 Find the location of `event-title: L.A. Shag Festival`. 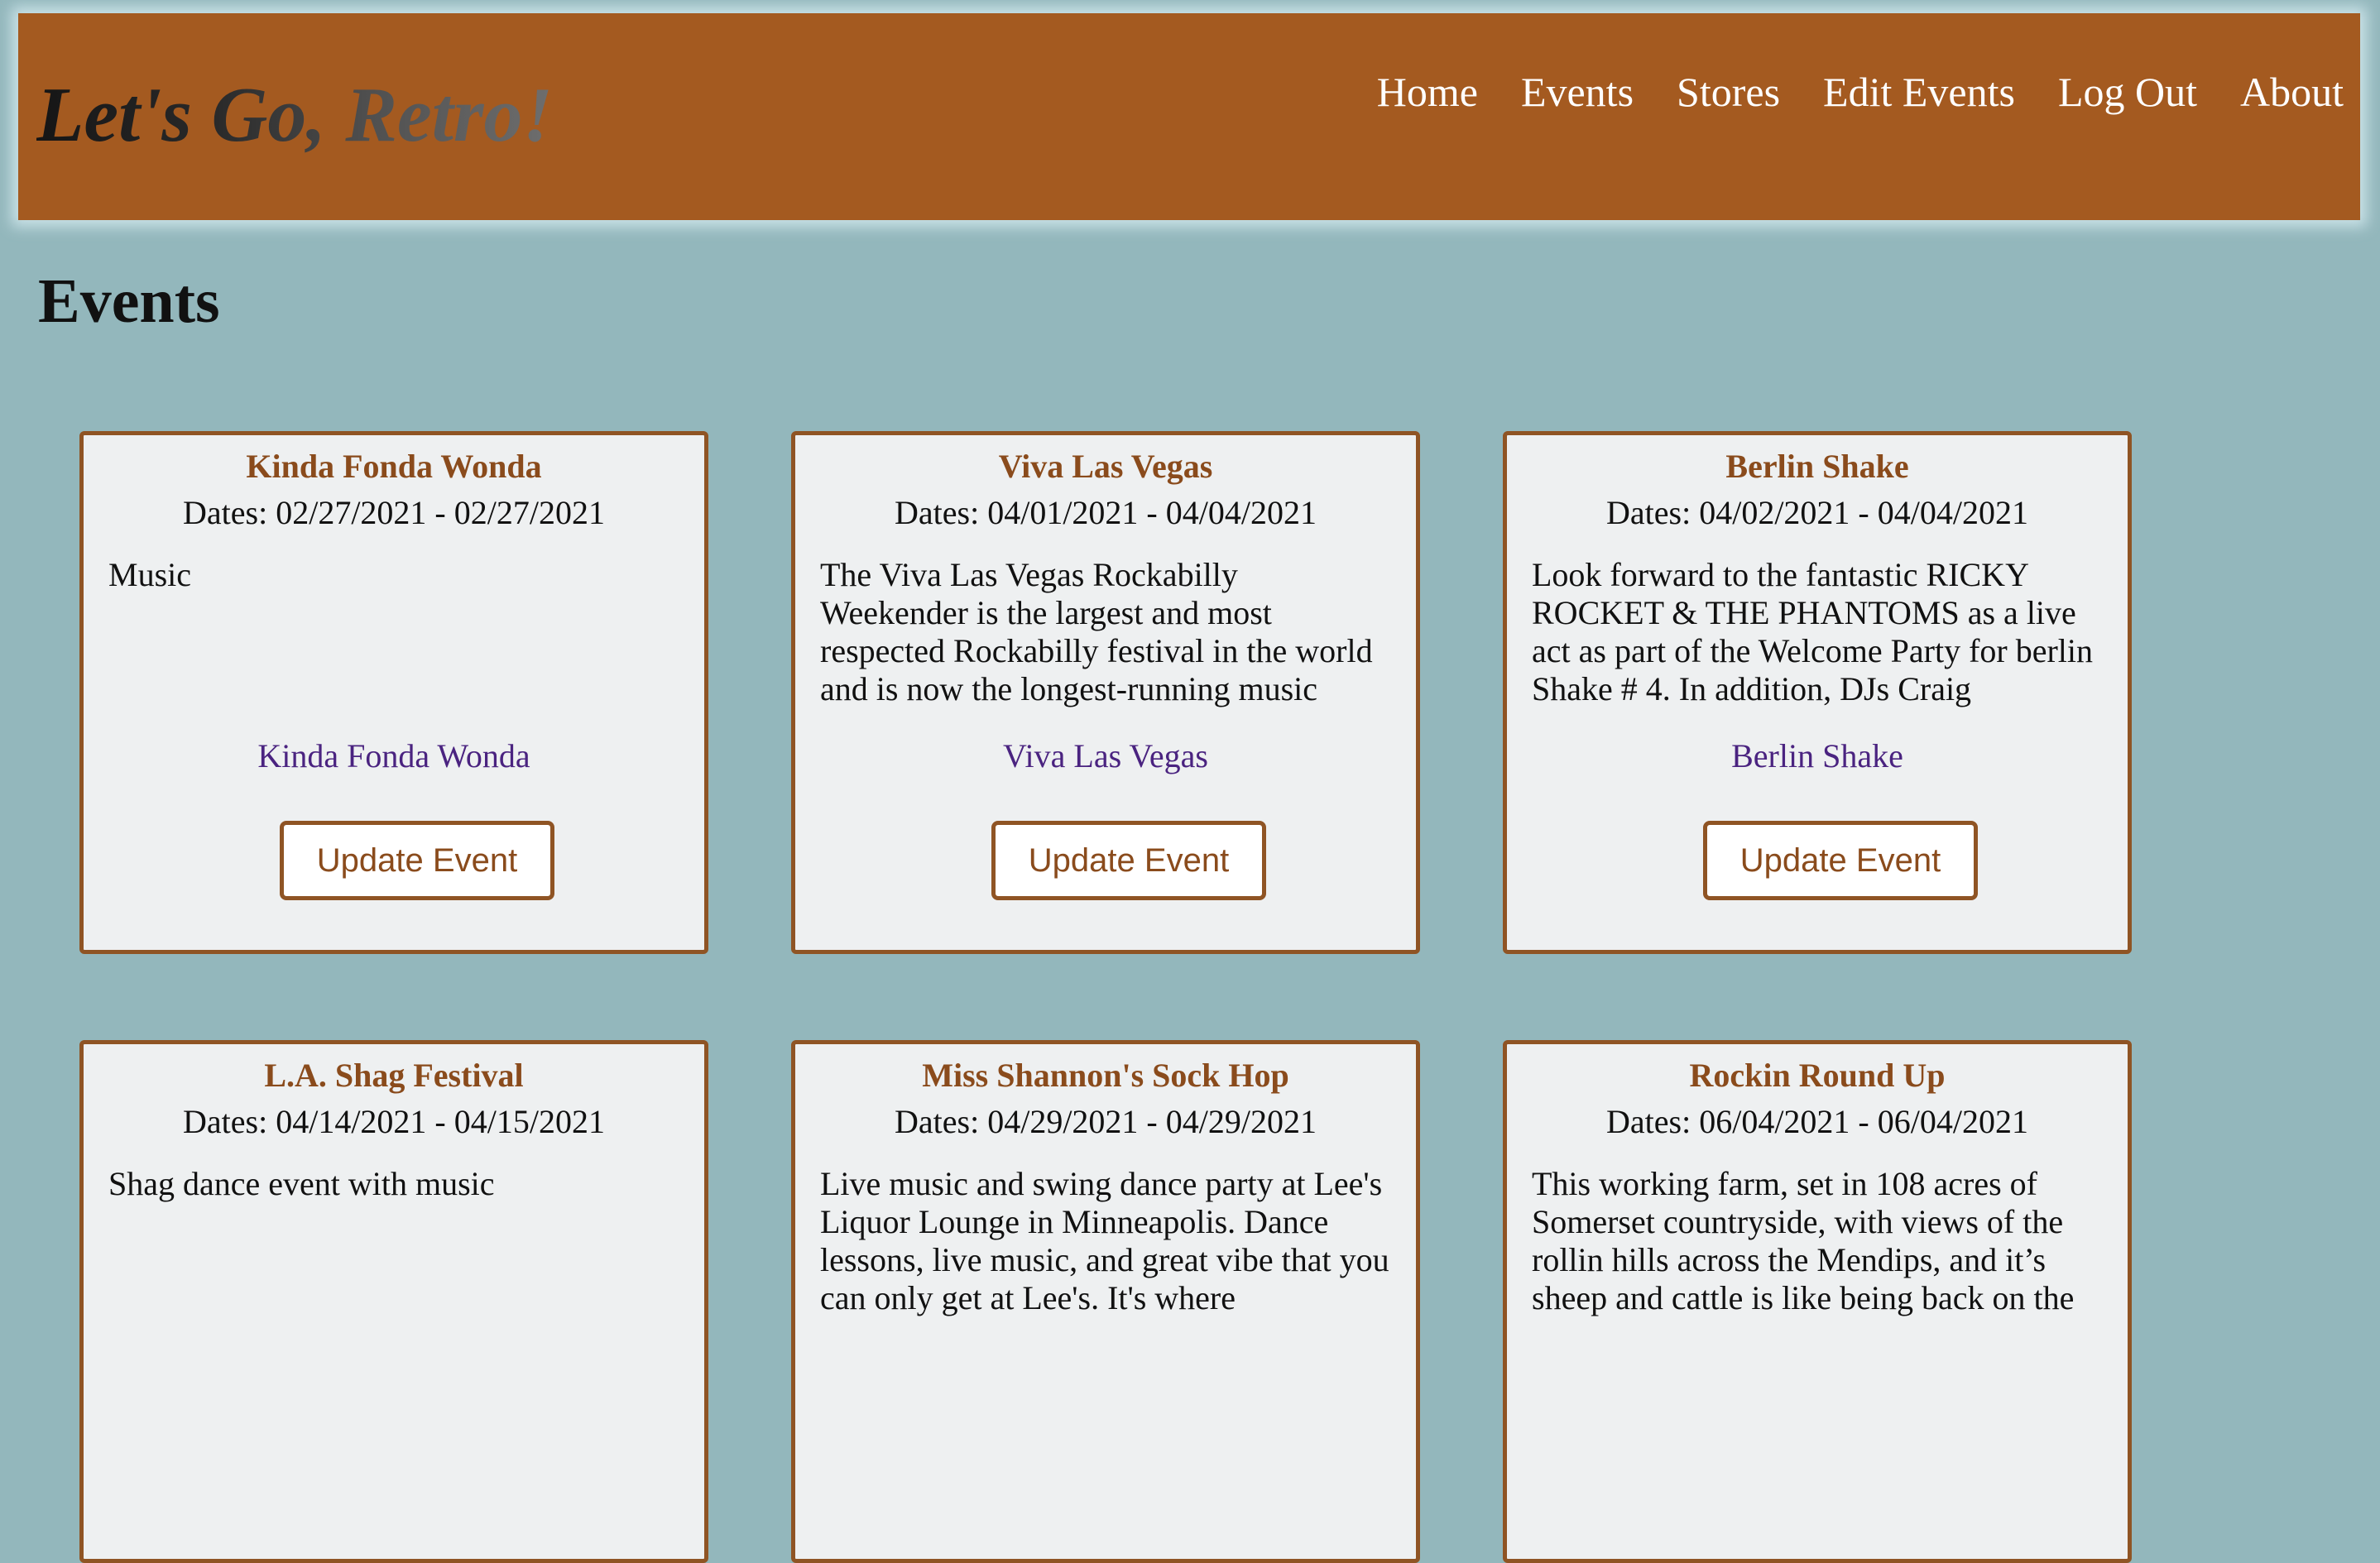

event-title: L.A. Shag Festival is located at coordinates (394, 1075).